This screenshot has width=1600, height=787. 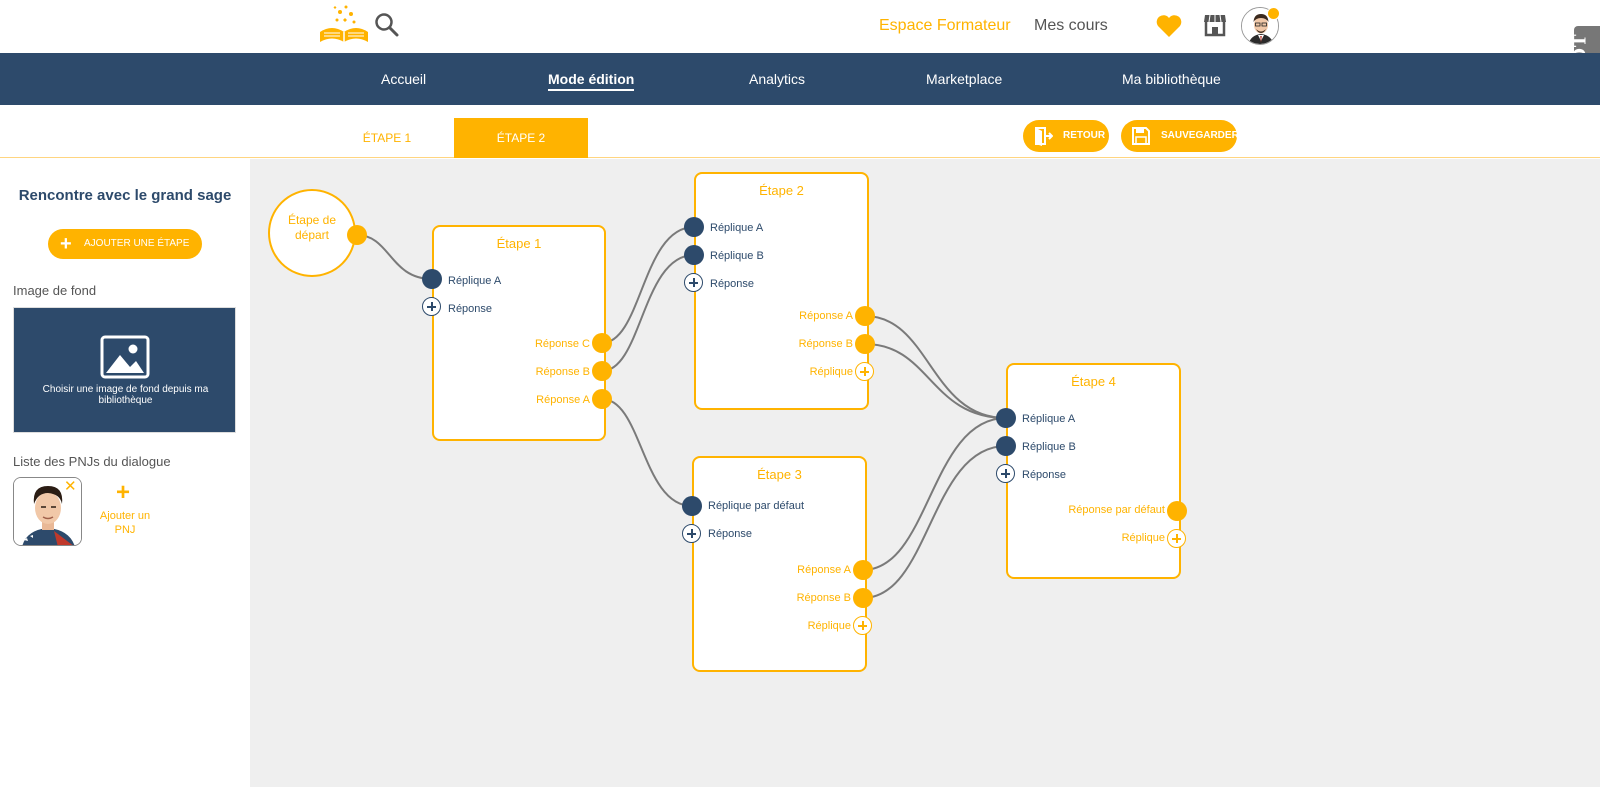 What do you see at coordinates (1071, 26) in the screenshot?
I see `my-courses-link: Mes cours` at bounding box center [1071, 26].